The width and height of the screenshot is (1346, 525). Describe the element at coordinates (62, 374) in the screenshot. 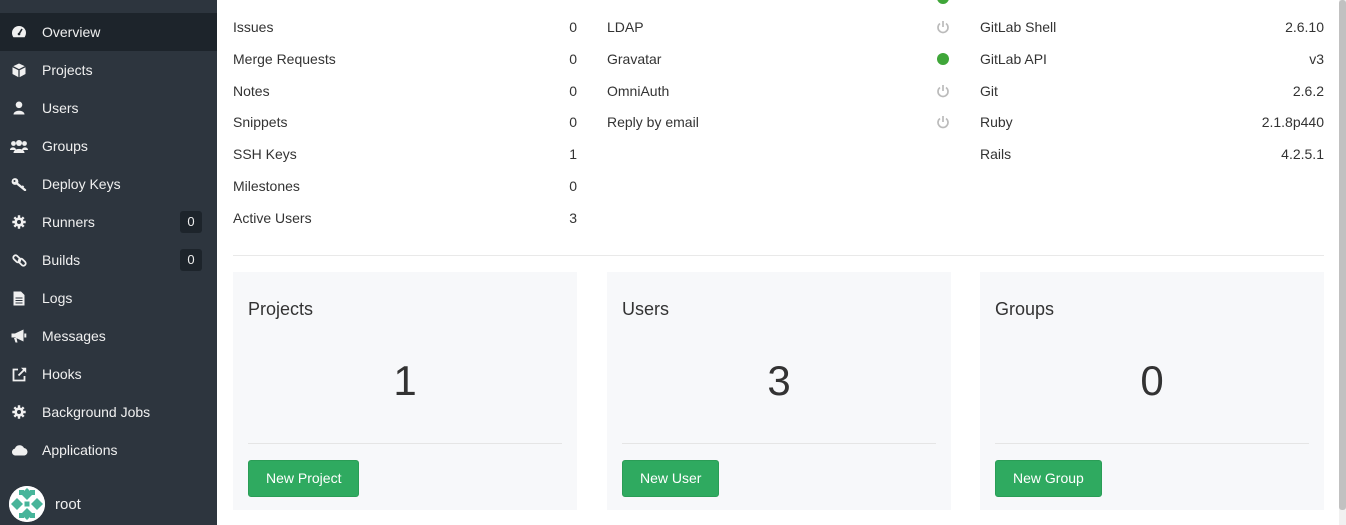

I see `sidebar-item-label: Hooks` at that location.